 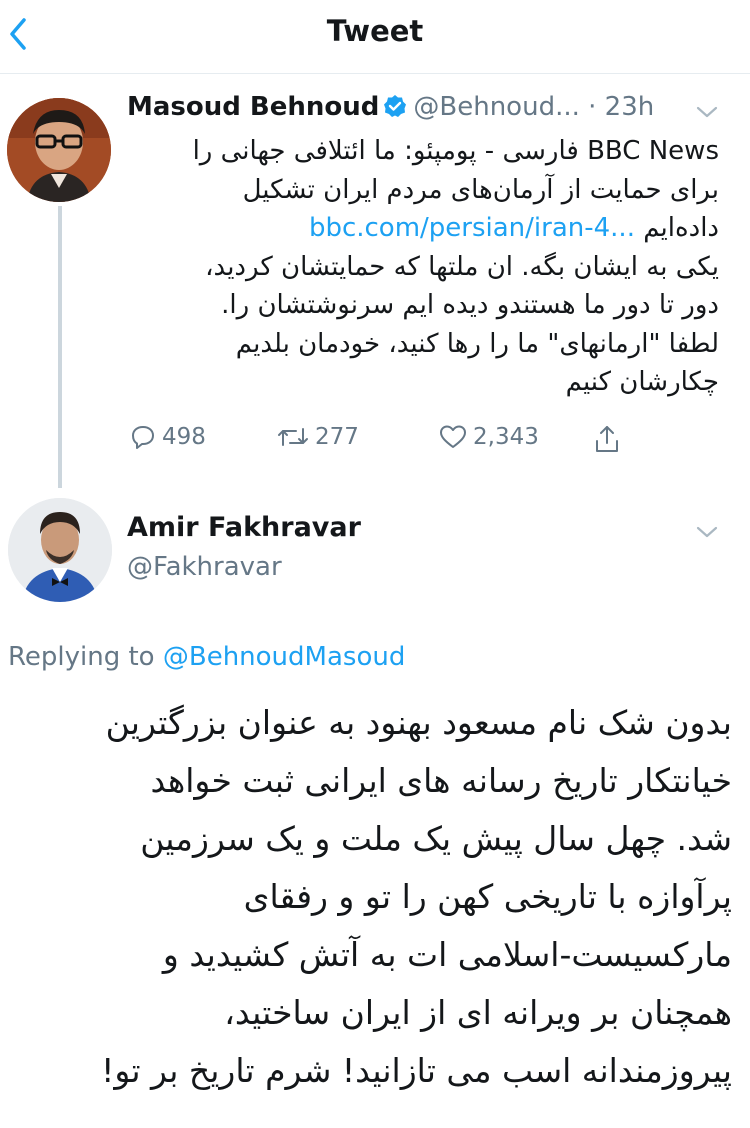 I want to click on reply-icon, so click(x=143, y=437).